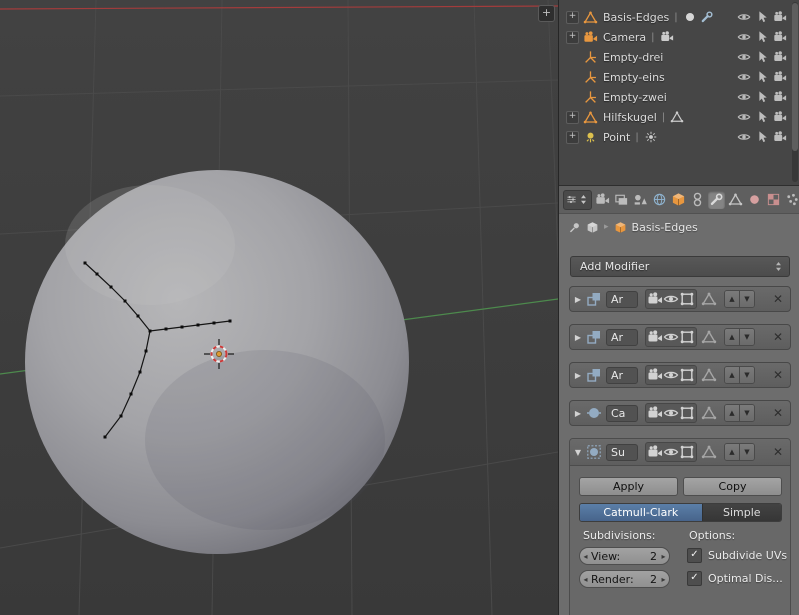  Describe the element at coordinates (679, 77) in the screenshot. I see `outliner-row-empty-eins: + Empty-eins` at that location.